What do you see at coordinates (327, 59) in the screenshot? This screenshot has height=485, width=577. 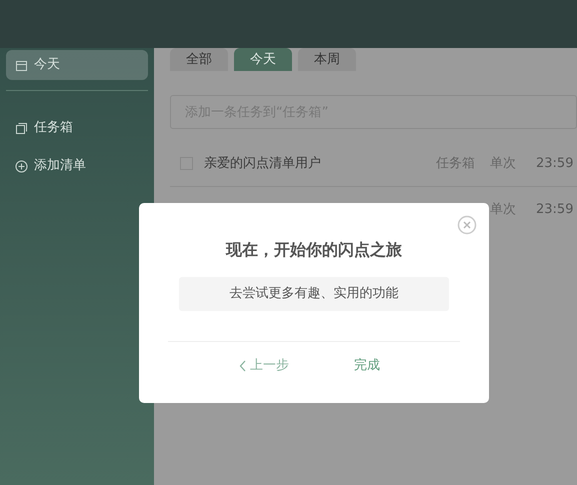 I see `tab: 本周` at bounding box center [327, 59].